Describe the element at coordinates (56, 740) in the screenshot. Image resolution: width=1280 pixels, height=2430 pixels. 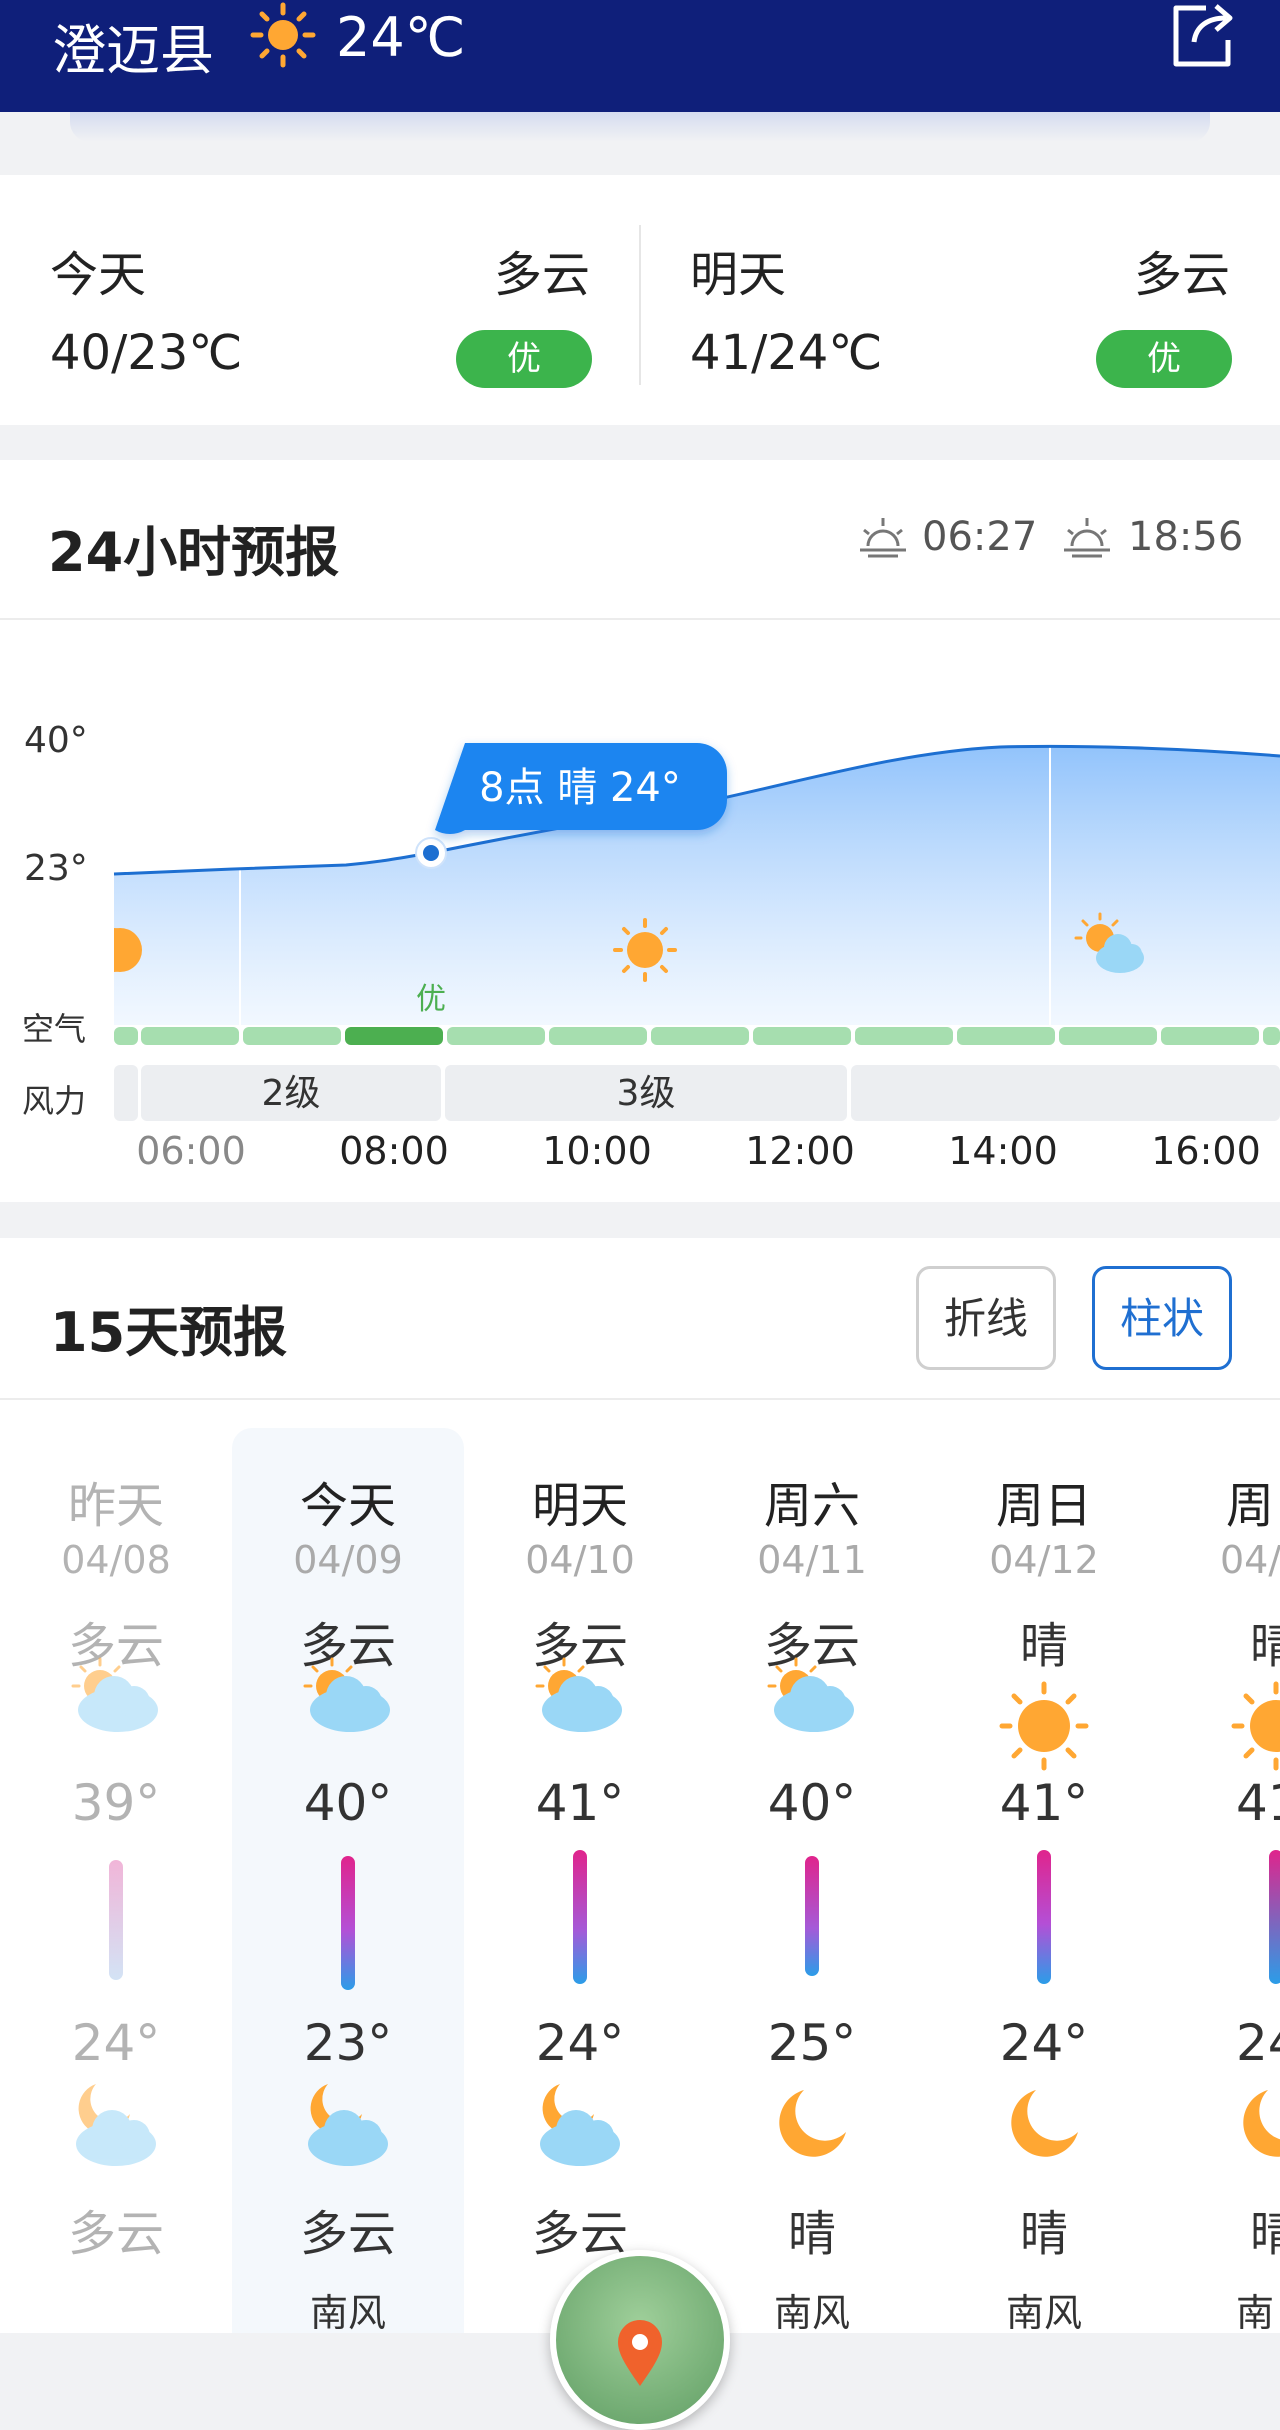
I see `y-max-label: 40°` at that location.